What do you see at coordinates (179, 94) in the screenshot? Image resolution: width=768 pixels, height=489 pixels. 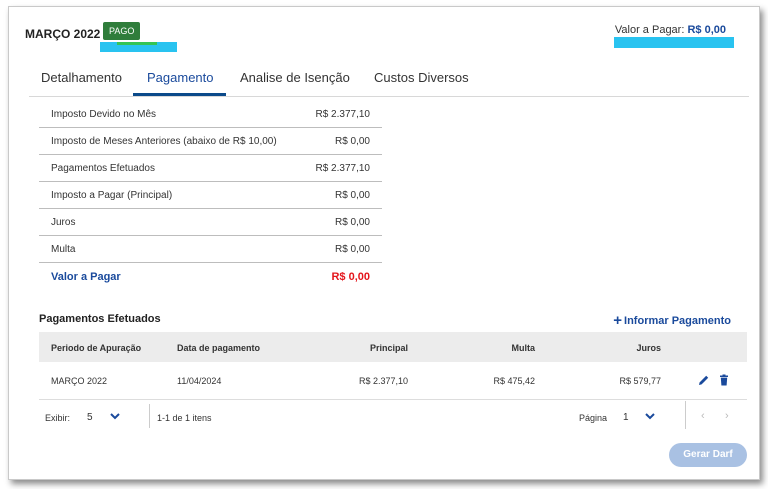 I see `active-tab-indicator` at bounding box center [179, 94].